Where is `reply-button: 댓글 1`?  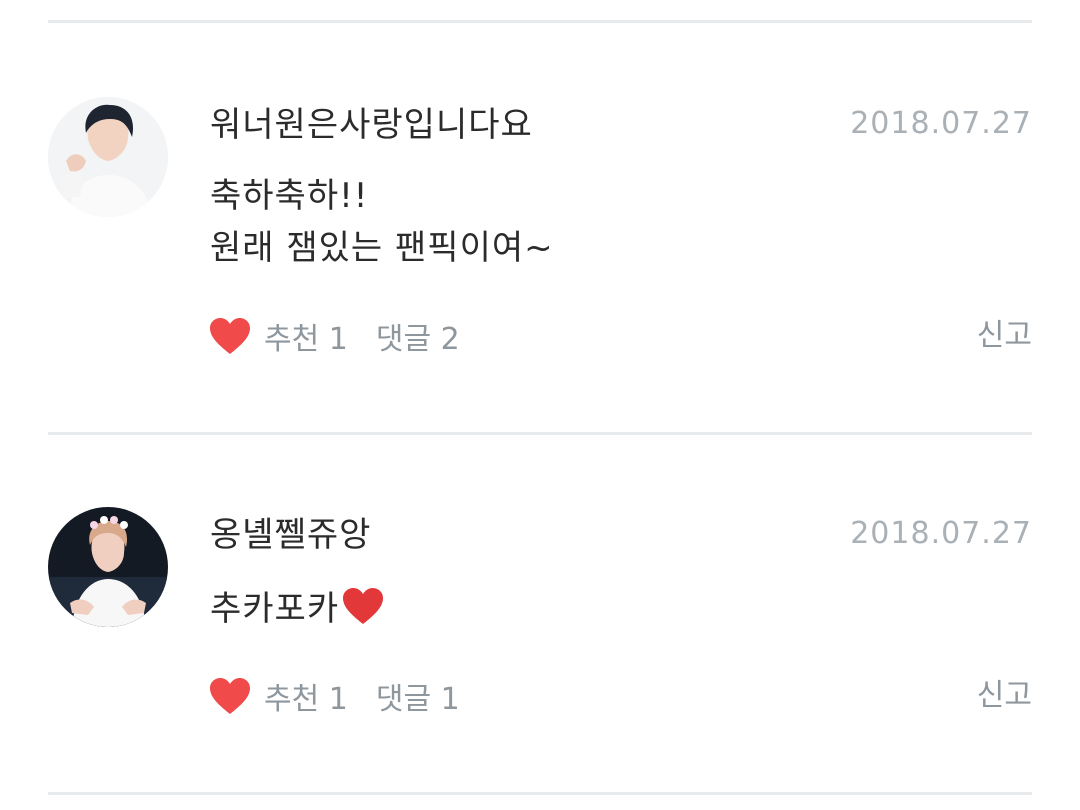
reply-button: 댓글 1 is located at coordinates (418, 696).